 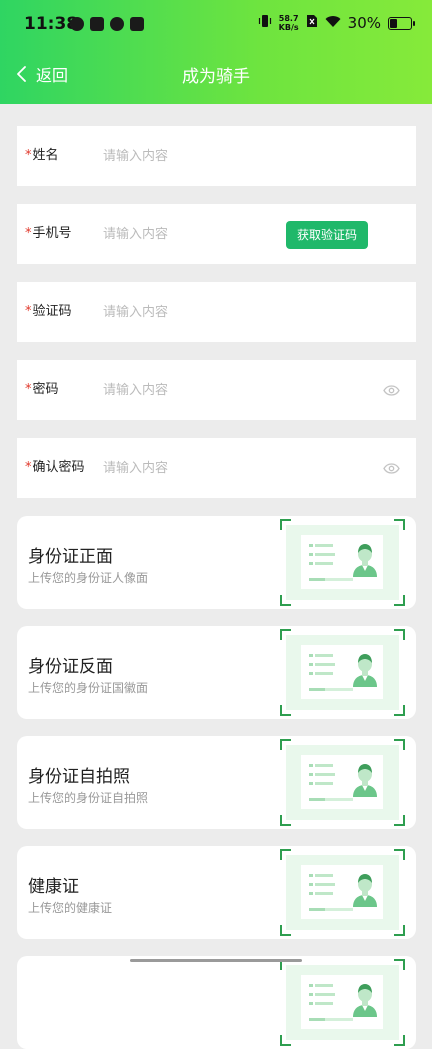 I want to click on upload-subtitle: 上传您的健康证, so click(x=70, y=908).